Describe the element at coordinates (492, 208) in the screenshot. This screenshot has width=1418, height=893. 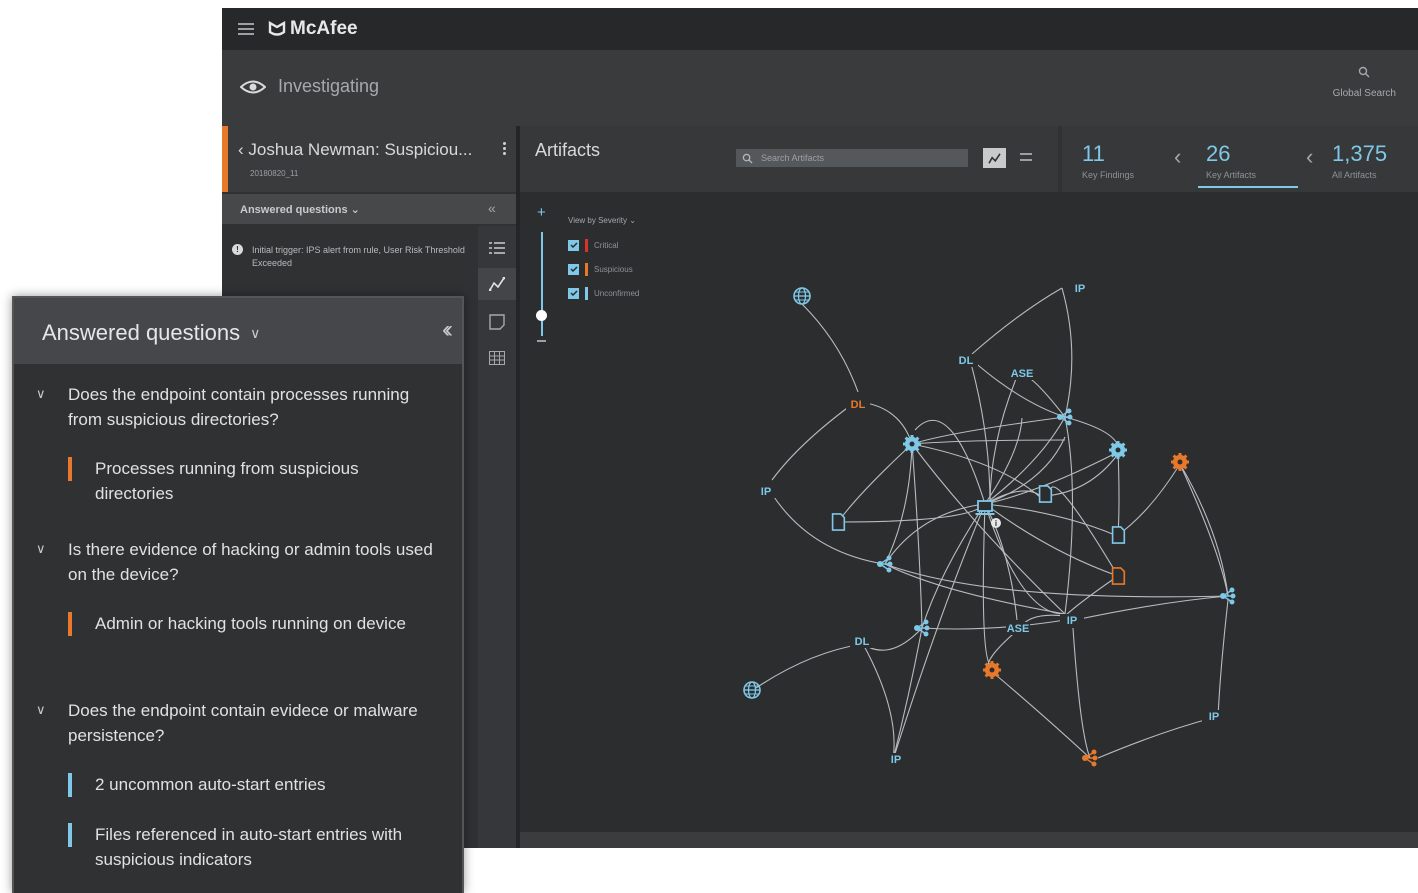
I see `collapse-panel-icon: «` at that location.